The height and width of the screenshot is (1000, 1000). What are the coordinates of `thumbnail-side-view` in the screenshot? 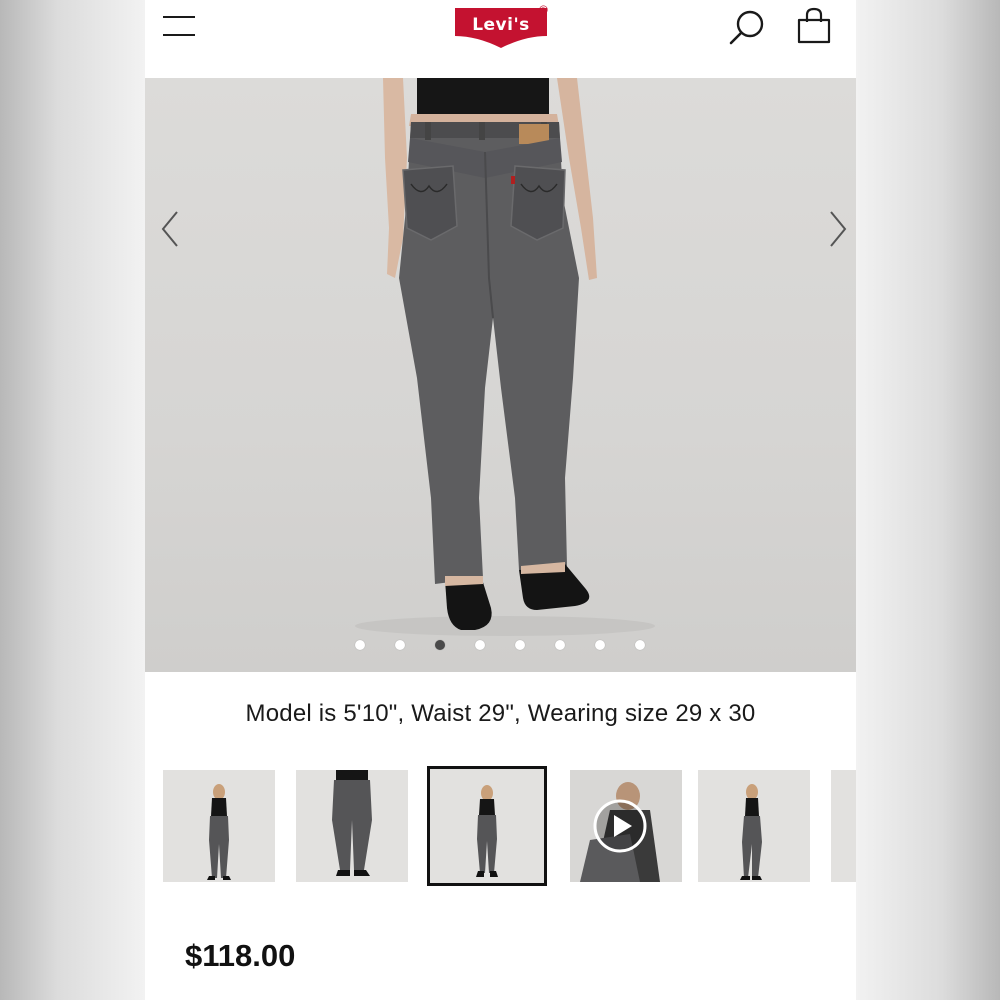 It's located at (754, 826).